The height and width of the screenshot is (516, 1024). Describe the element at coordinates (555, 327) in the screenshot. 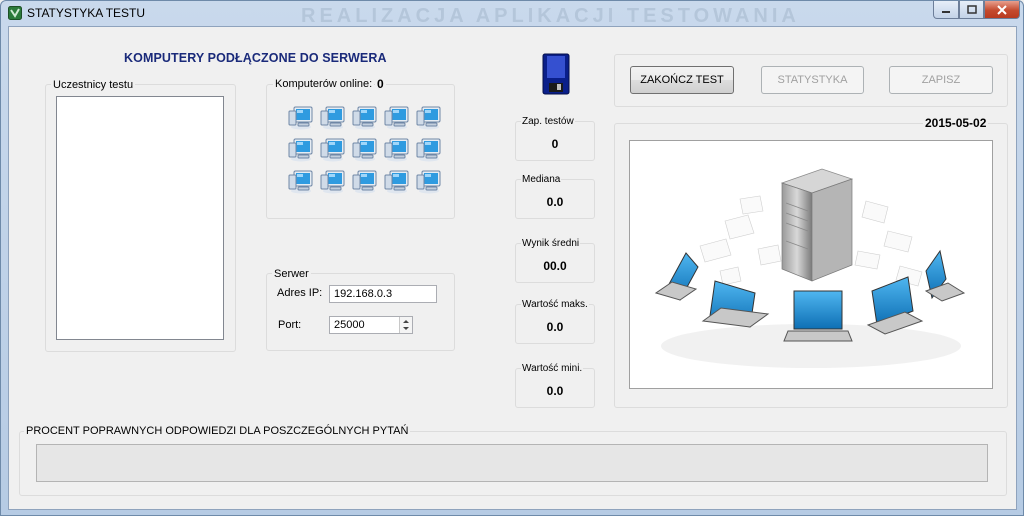

I see `max-value: 0.0` at that location.